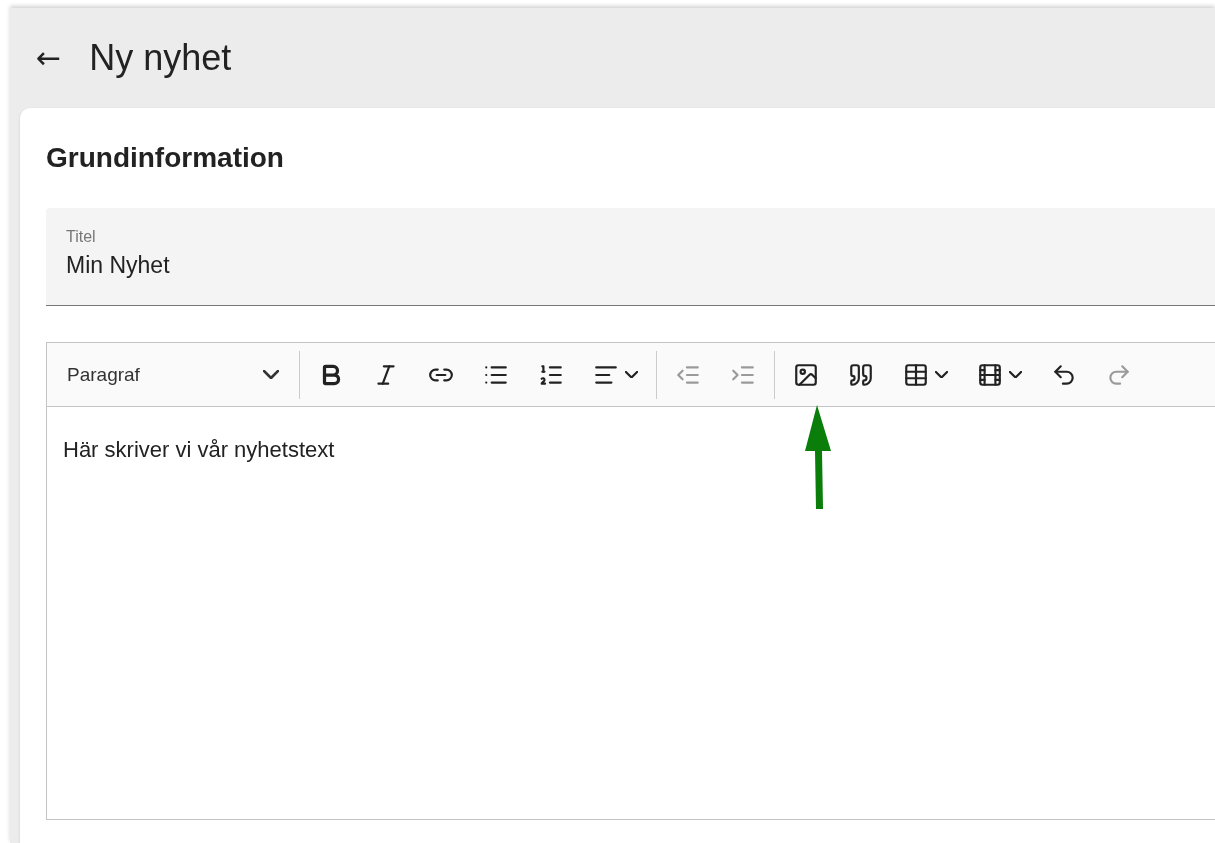 Image resolution: width=1215 pixels, height=843 pixels. Describe the element at coordinates (990, 374) in the screenshot. I see `film-icon` at that location.